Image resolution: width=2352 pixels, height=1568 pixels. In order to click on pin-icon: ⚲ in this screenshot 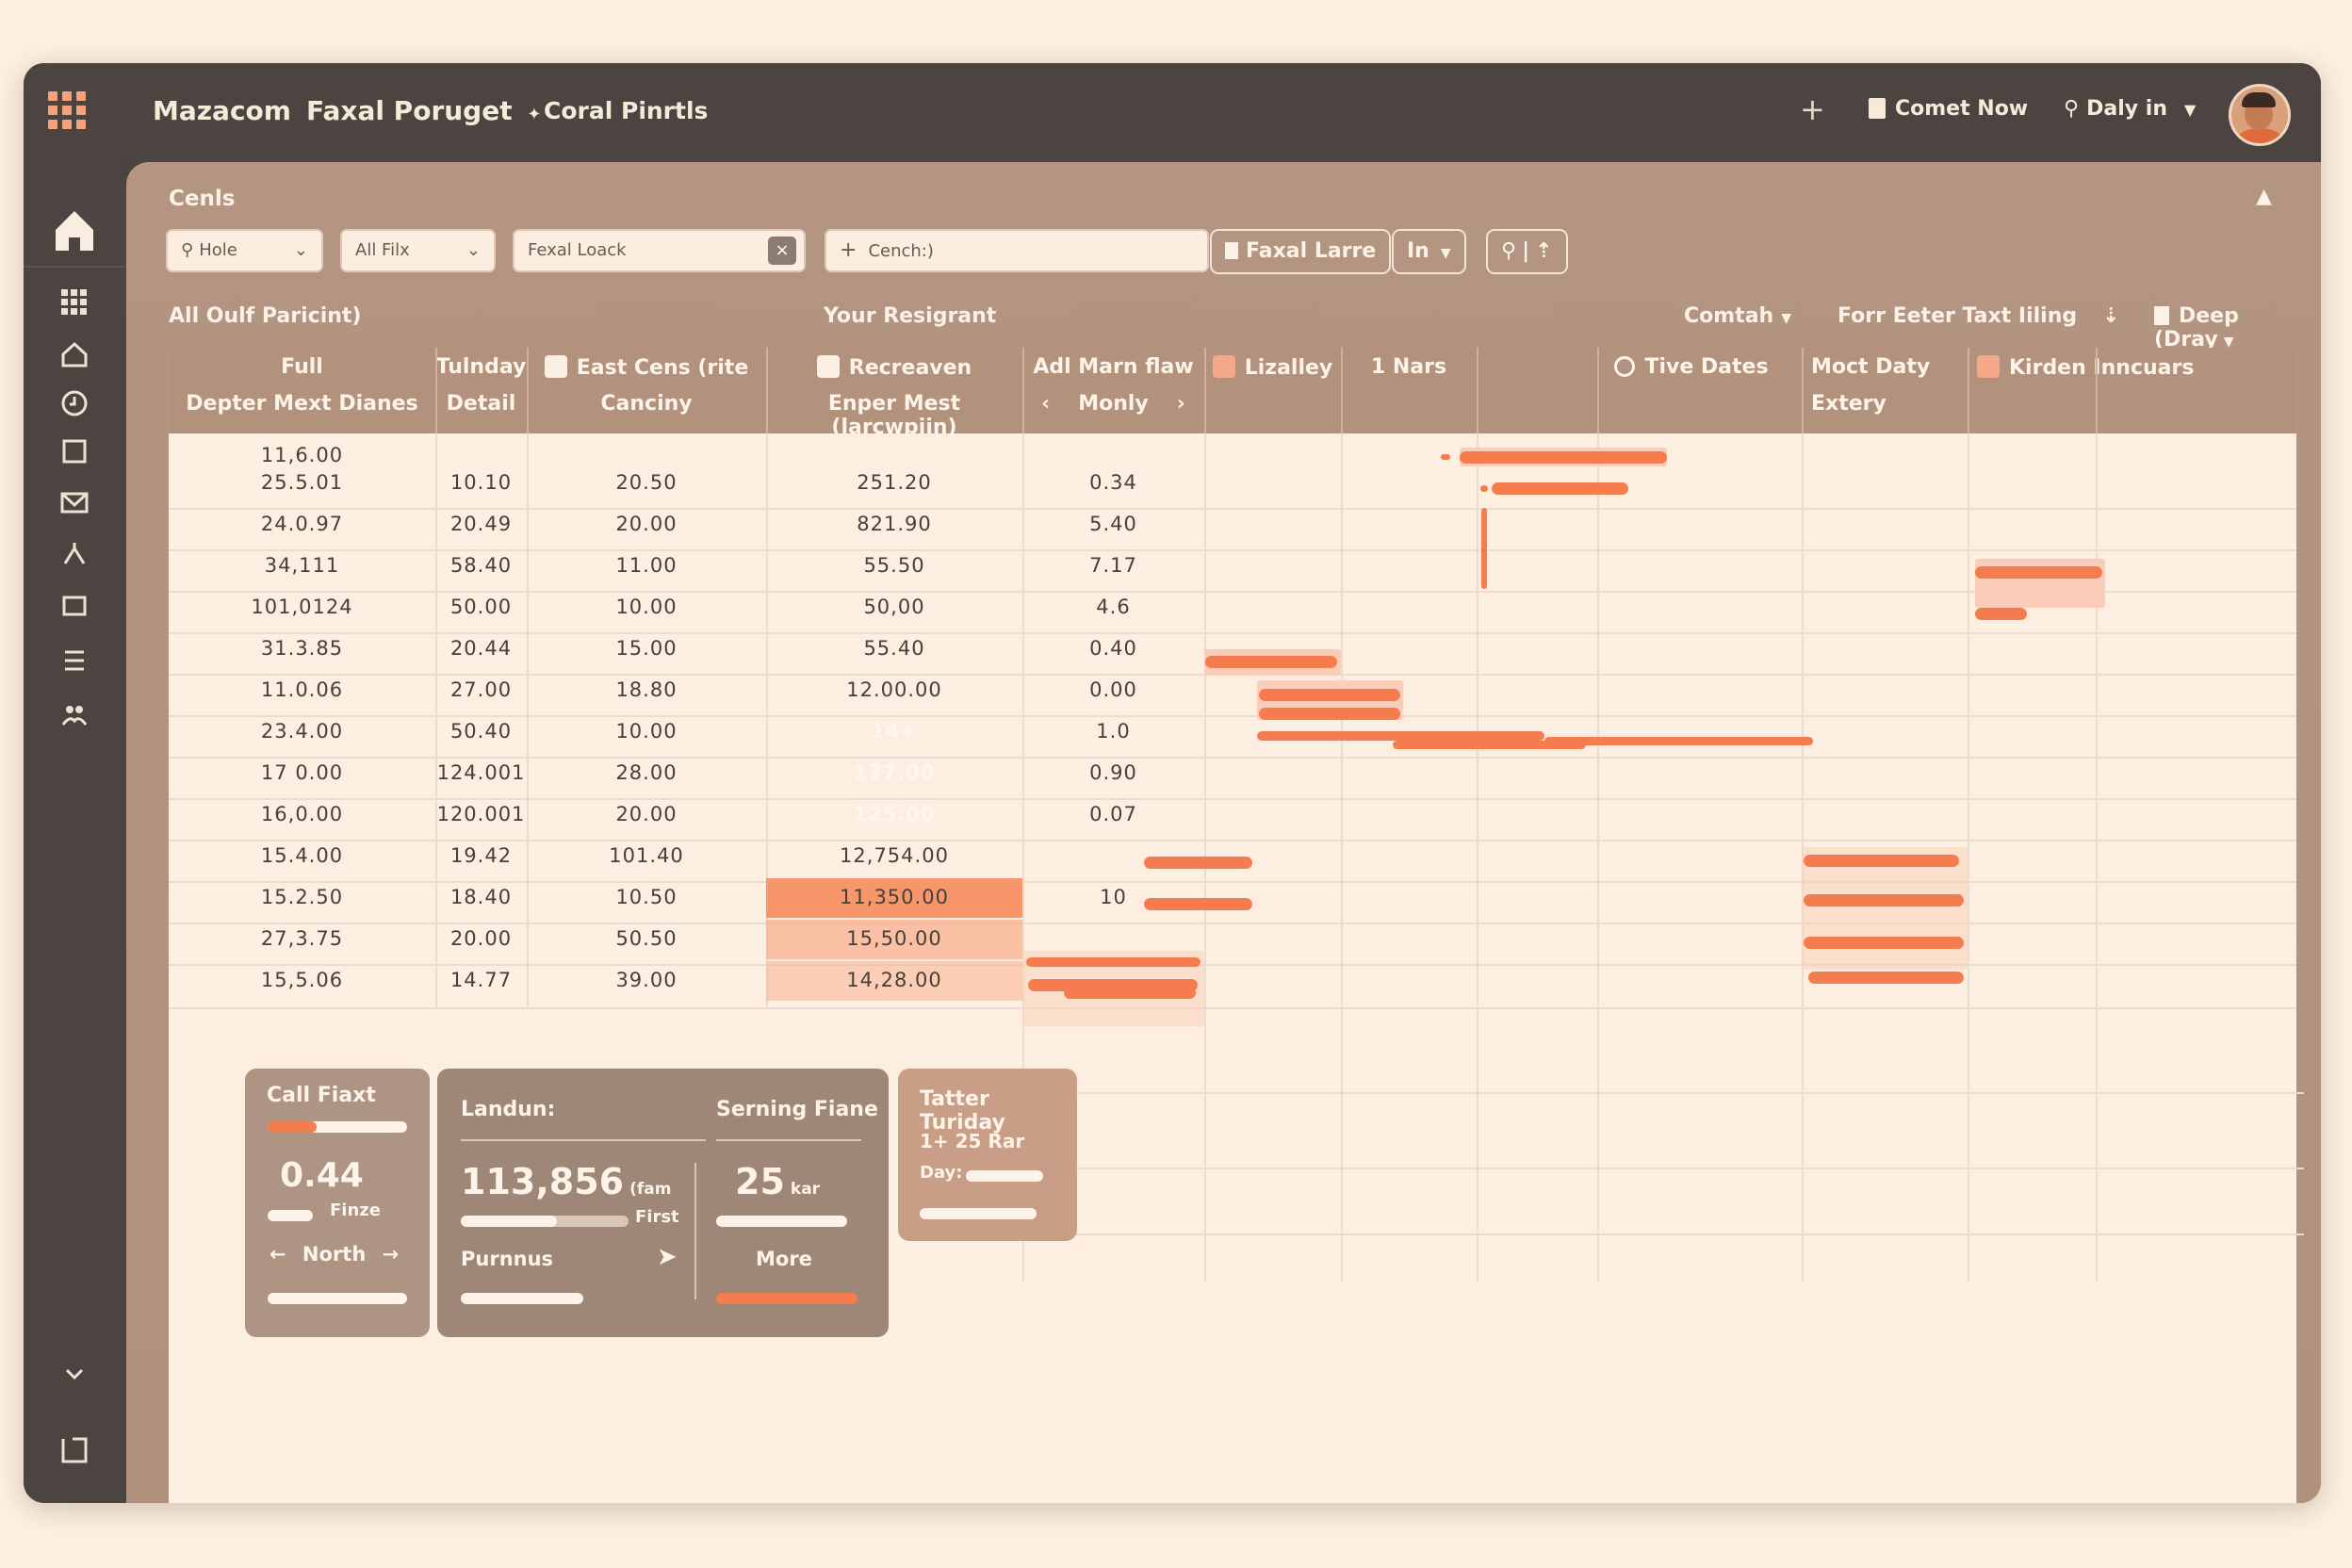, I will do `click(2072, 109)`.